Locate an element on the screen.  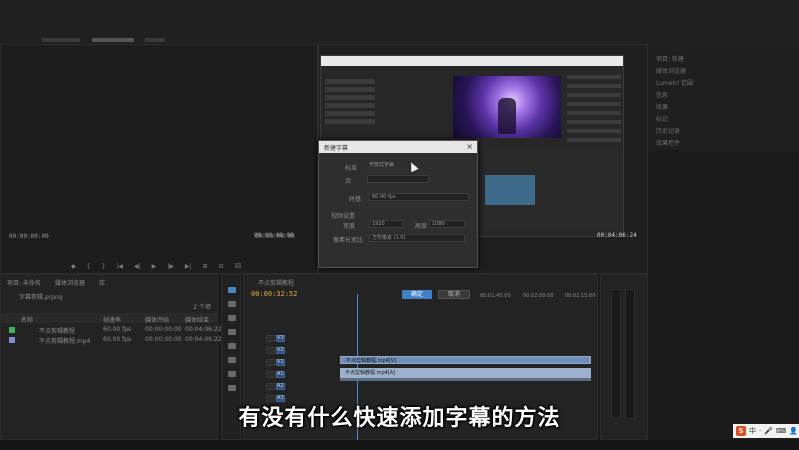
panel-item: 标记 is located at coordinates (662, 118).